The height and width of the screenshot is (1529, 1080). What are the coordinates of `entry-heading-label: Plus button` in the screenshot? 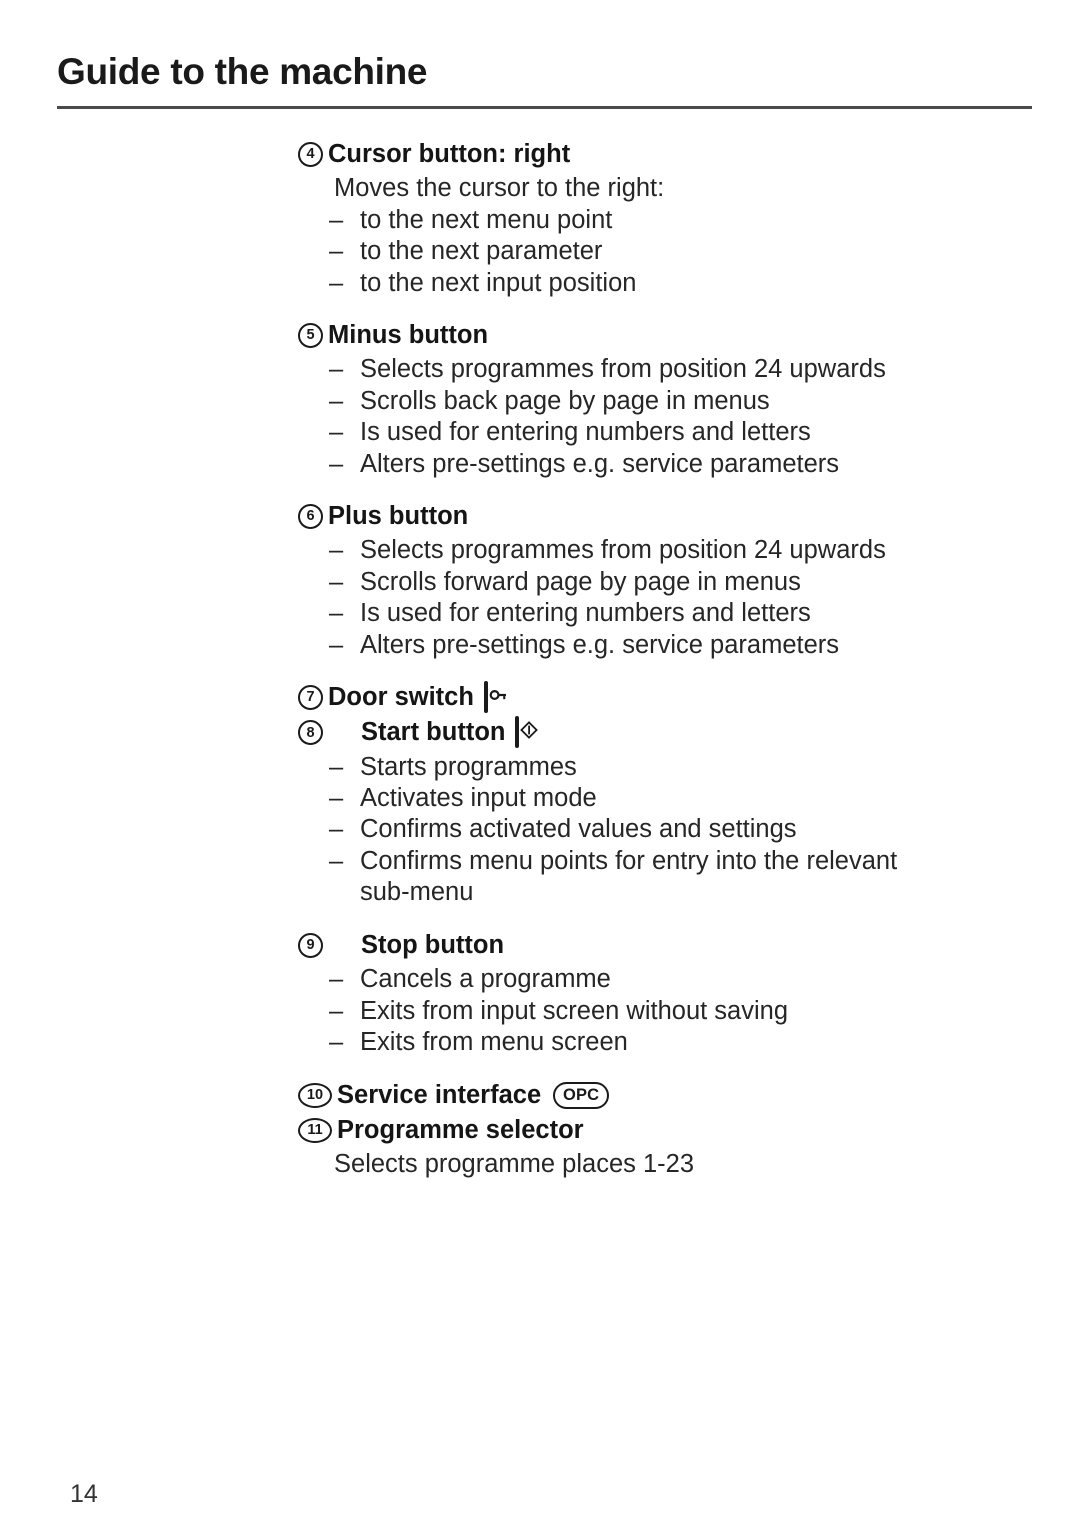 It's located at (398, 516).